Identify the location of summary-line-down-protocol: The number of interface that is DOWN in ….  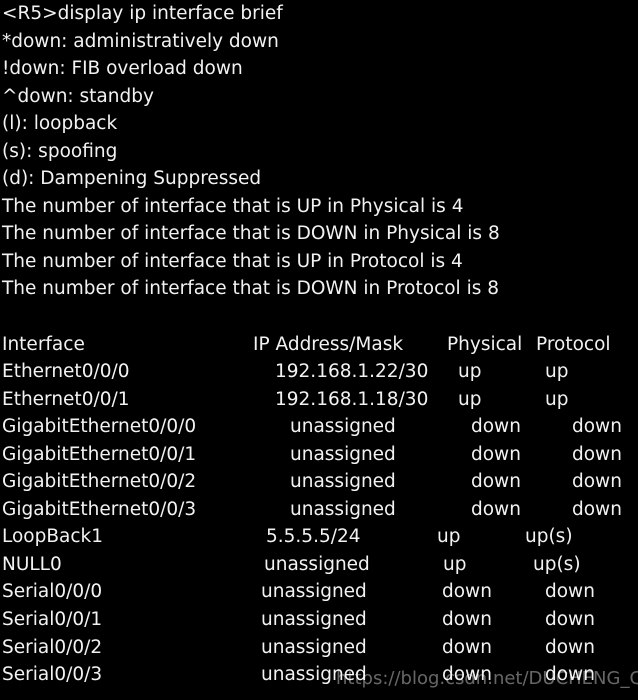
(251, 289).